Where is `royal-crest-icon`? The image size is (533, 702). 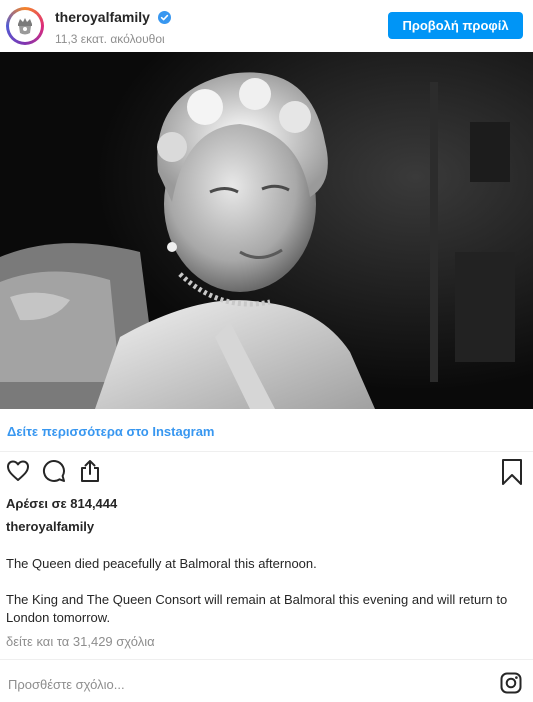
royal-crest-icon is located at coordinates (25, 26).